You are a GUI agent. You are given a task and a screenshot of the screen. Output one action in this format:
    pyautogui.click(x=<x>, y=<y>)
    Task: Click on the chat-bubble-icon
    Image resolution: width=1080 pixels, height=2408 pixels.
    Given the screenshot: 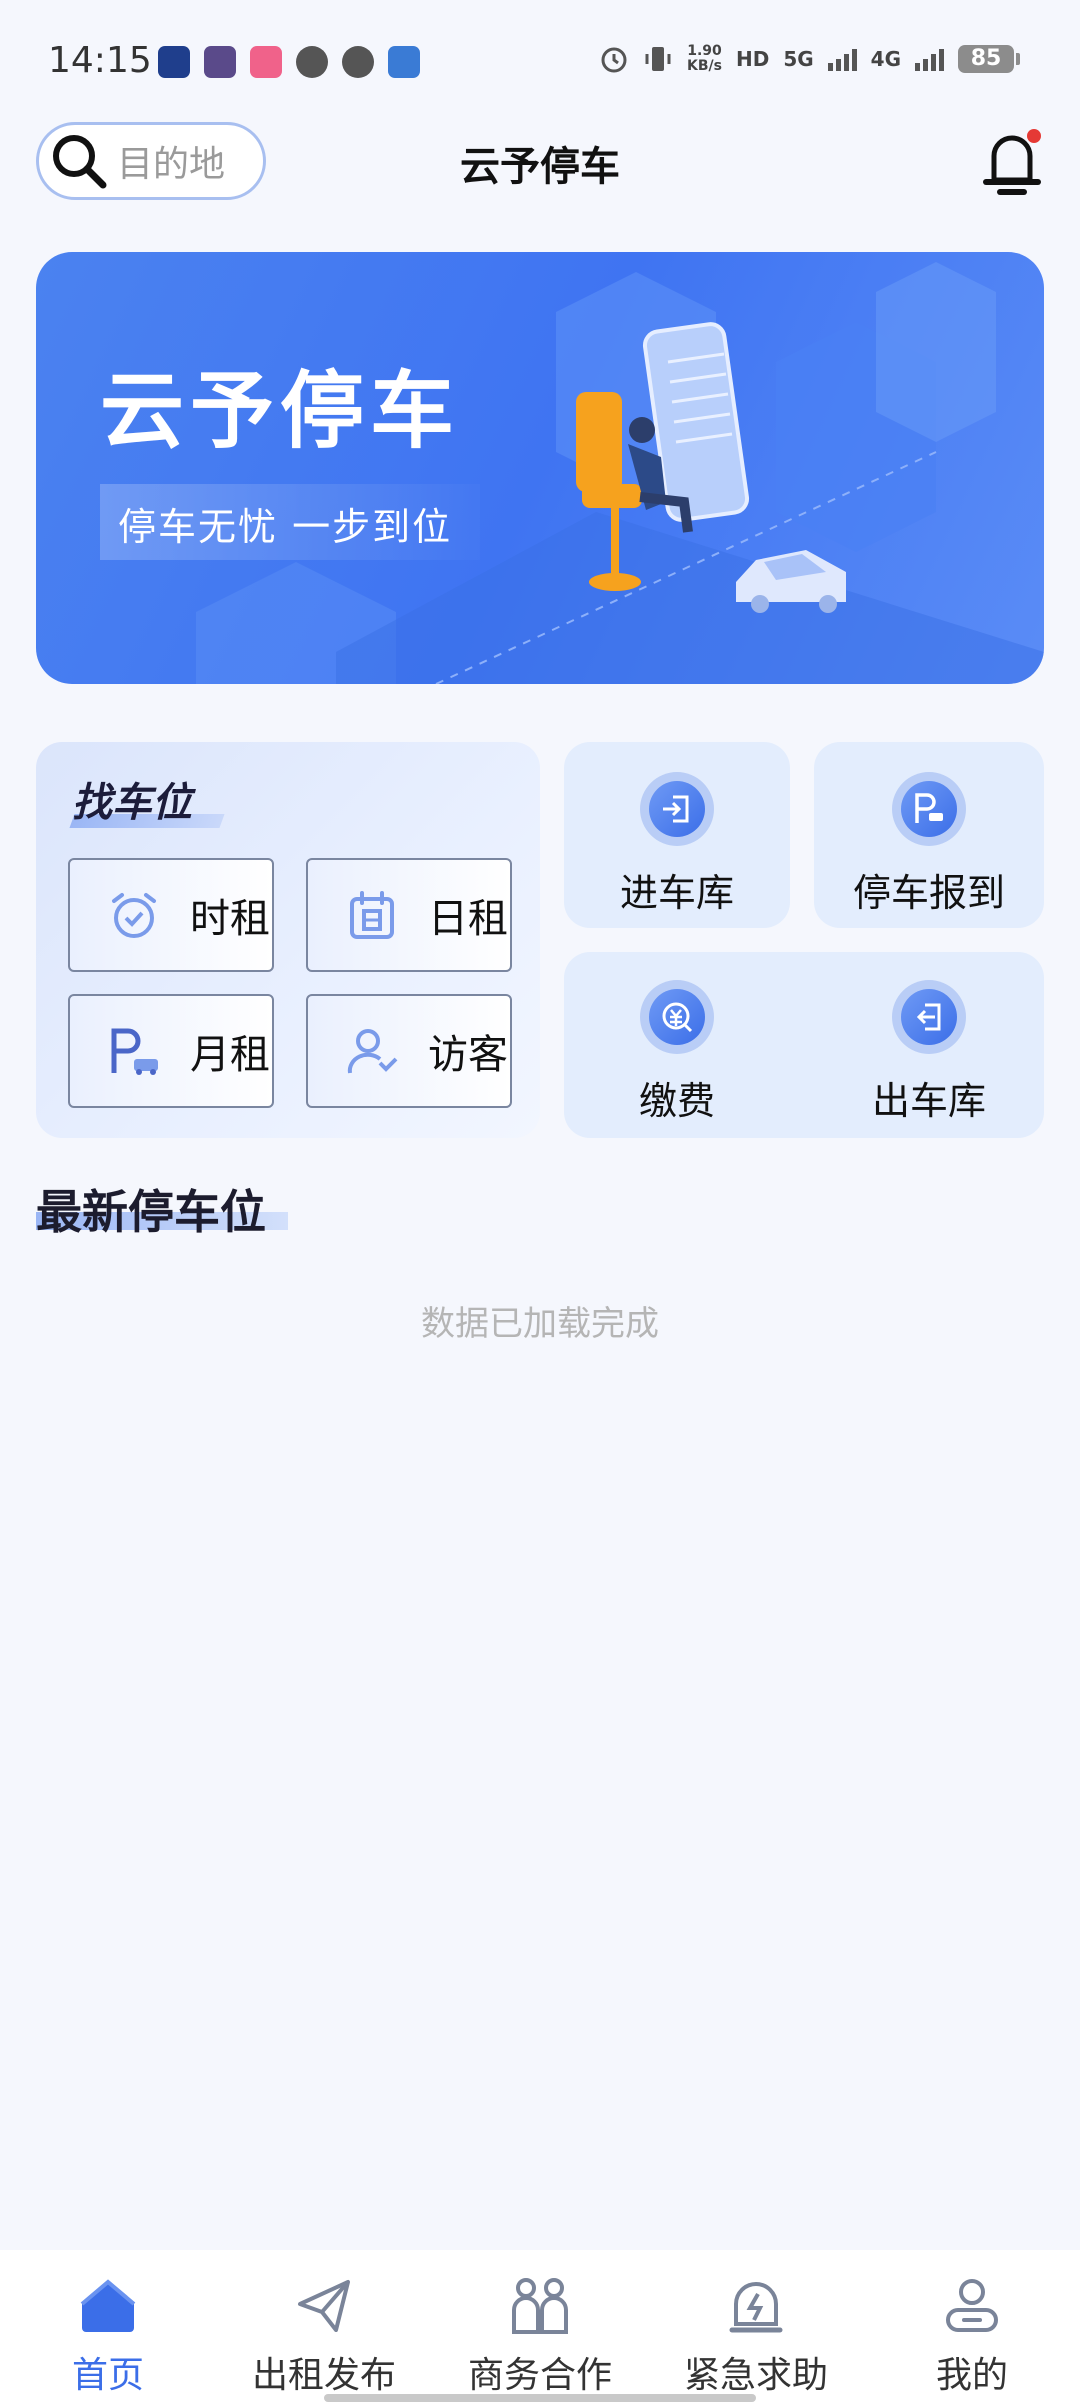 What is the action you would take?
    pyautogui.click(x=312, y=62)
    